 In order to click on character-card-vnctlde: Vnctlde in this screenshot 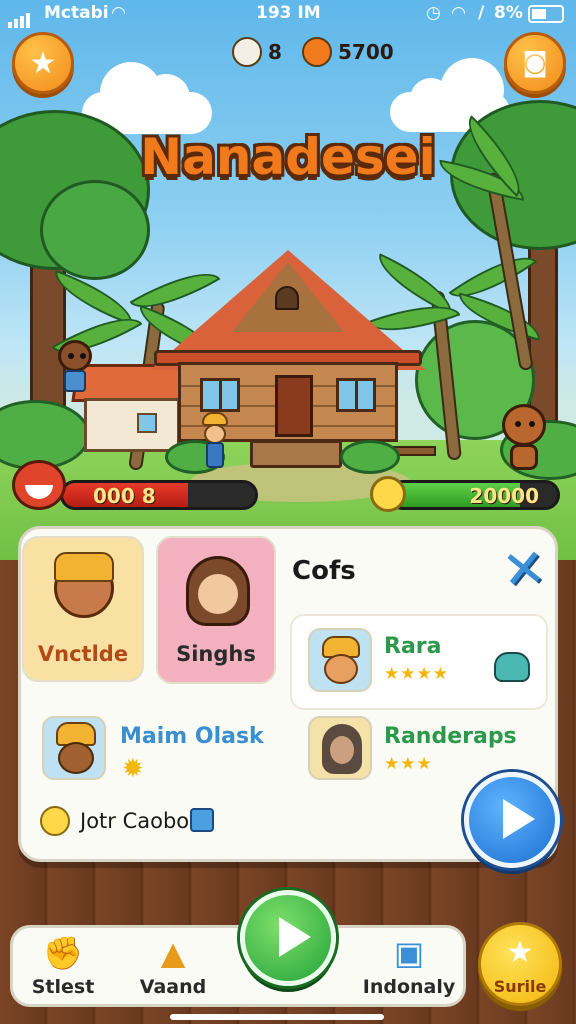, I will do `click(83, 609)`.